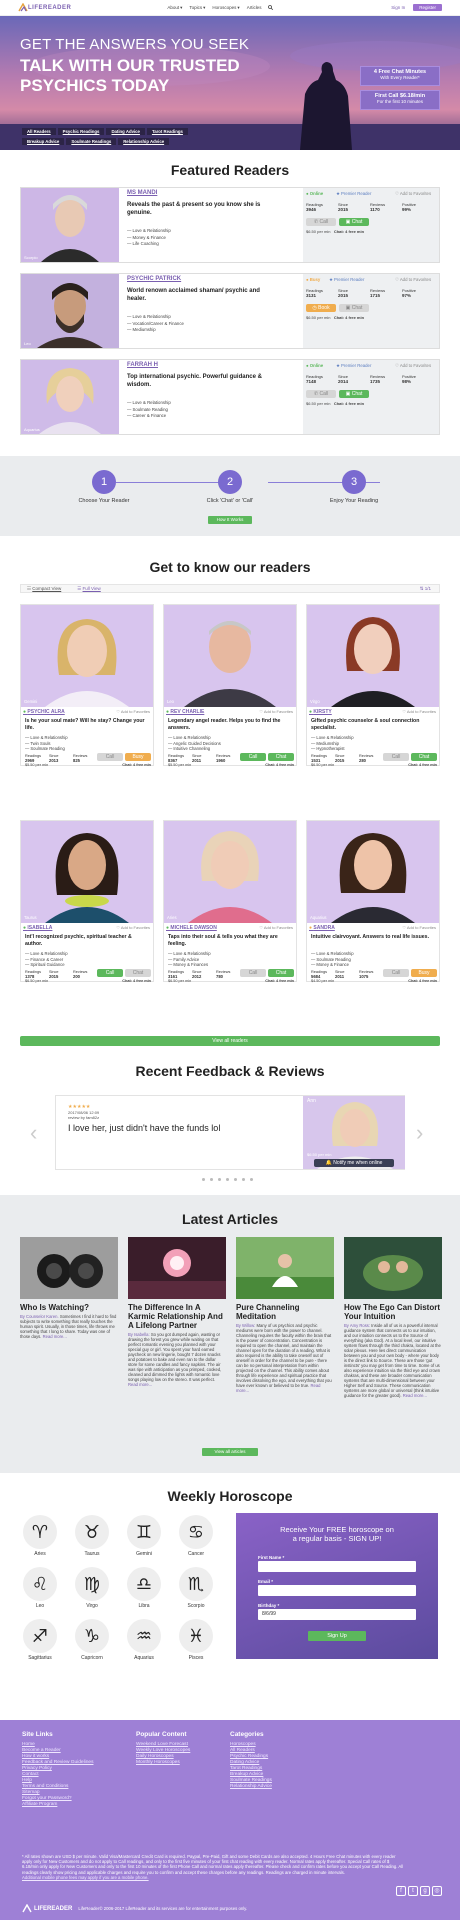 This screenshot has height=1920, width=460. What do you see at coordinates (81, 131) in the screenshot?
I see `hero-tab: Psychic Readings` at bounding box center [81, 131].